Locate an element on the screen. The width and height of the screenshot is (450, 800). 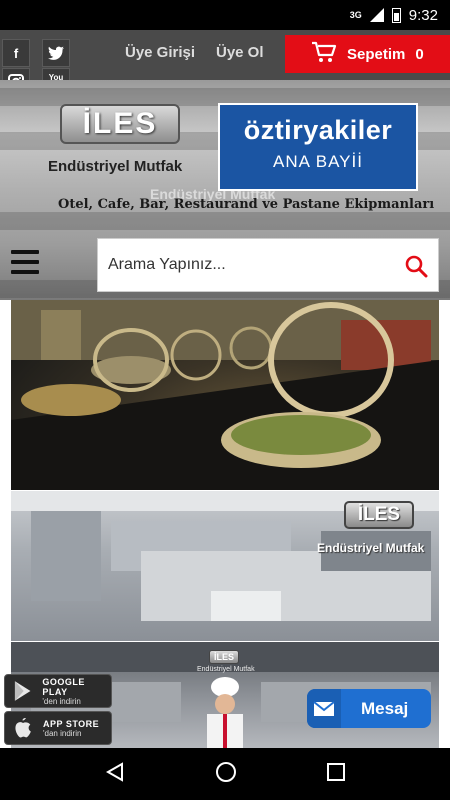
dealer-logo: öztiryakiler ANA BAYİİ is located at coordinates (318, 147).